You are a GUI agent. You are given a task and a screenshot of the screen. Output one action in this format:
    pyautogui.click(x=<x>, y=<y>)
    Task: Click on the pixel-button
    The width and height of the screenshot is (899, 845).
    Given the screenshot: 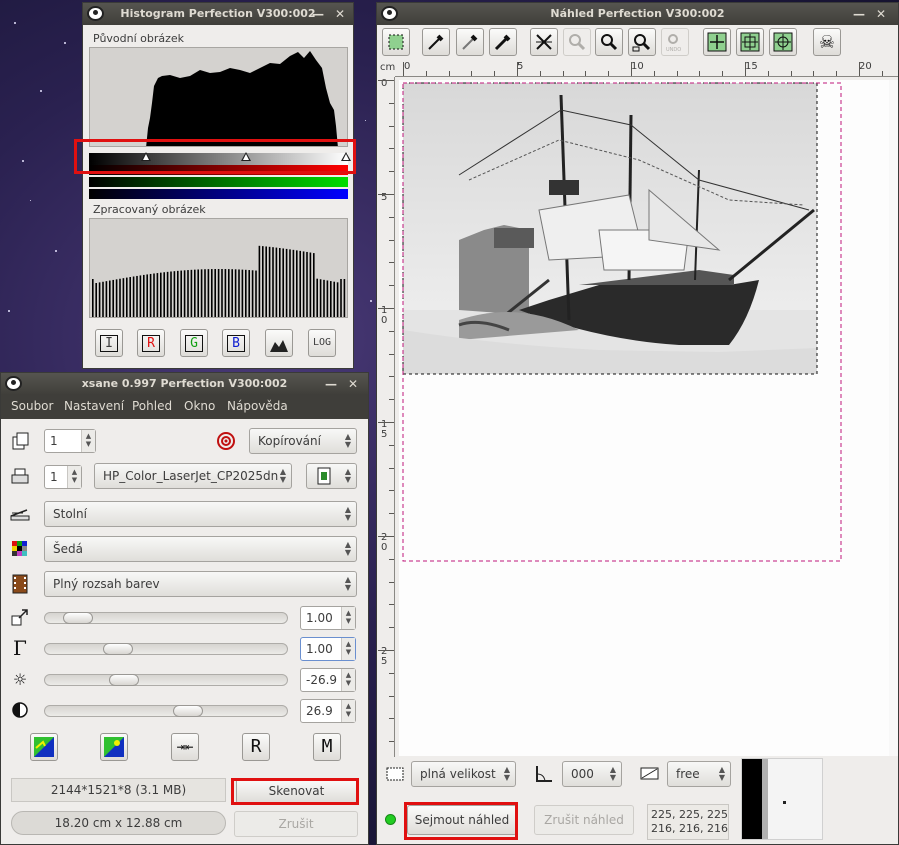 What is the action you would take?
    pyautogui.click(x=279, y=343)
    